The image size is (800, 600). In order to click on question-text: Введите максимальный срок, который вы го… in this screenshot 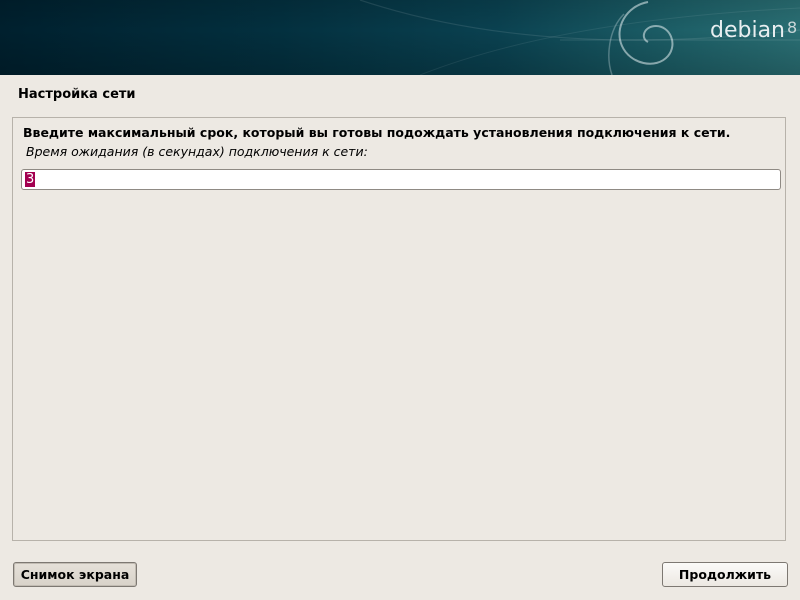, I will do `click(377, 132)`.